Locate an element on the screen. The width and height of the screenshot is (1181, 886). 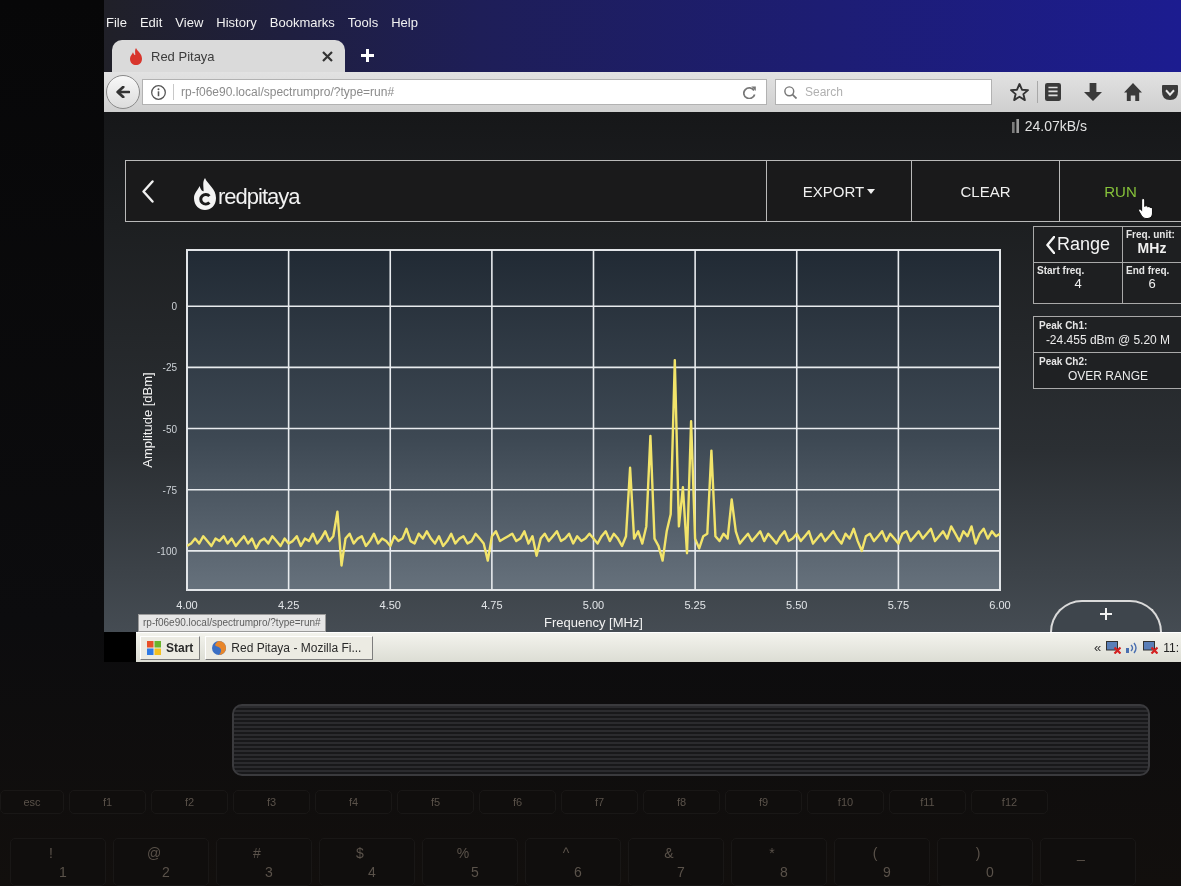
flame-icon is located at coordinates (136, 56).